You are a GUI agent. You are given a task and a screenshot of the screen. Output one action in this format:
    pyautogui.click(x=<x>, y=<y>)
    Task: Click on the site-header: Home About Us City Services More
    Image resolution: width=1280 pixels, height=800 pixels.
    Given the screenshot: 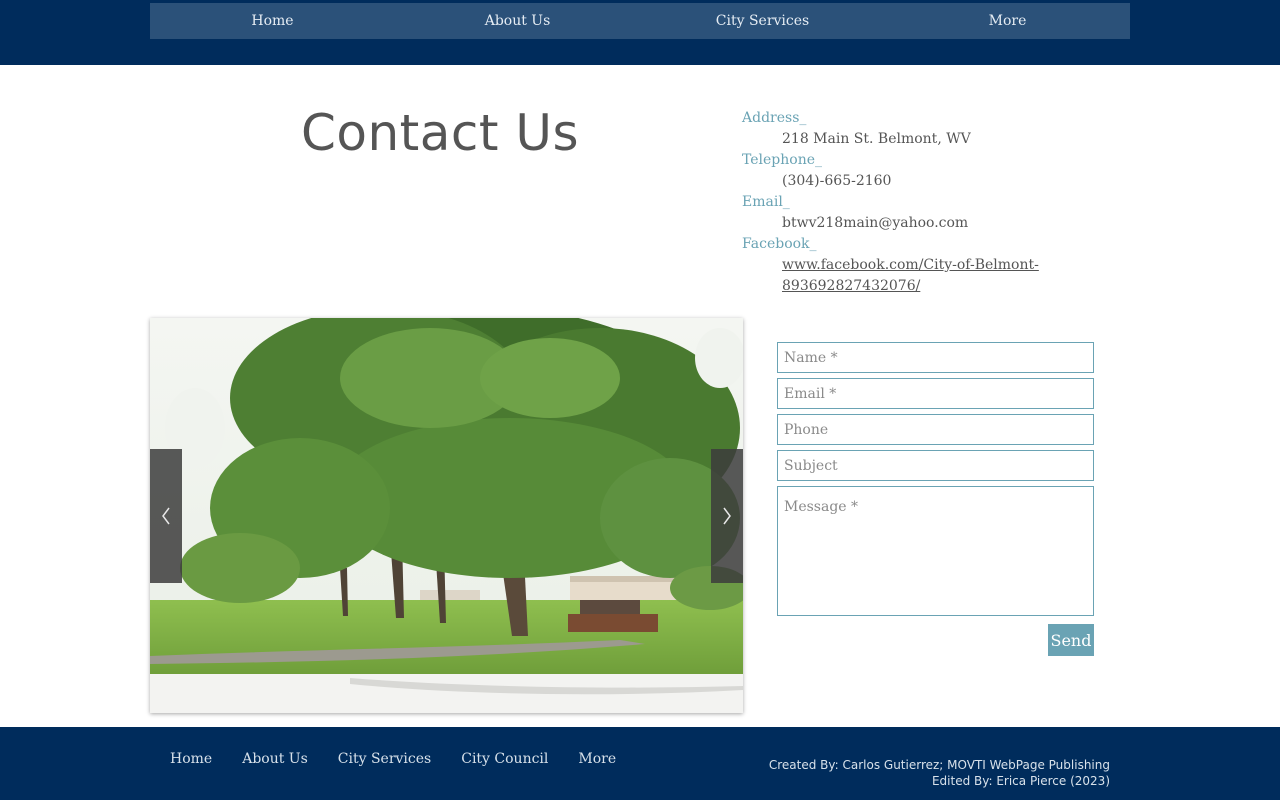 What is the action you would take?
    pyautogui.click(x=640, y=32)
    